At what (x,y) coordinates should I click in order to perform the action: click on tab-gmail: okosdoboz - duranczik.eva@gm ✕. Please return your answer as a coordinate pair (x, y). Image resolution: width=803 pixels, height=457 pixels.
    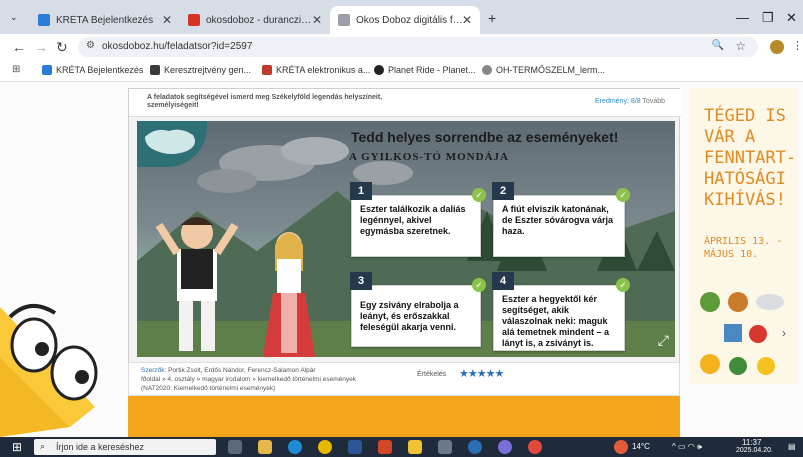
    Looking at the image, I should click on (255, 20).